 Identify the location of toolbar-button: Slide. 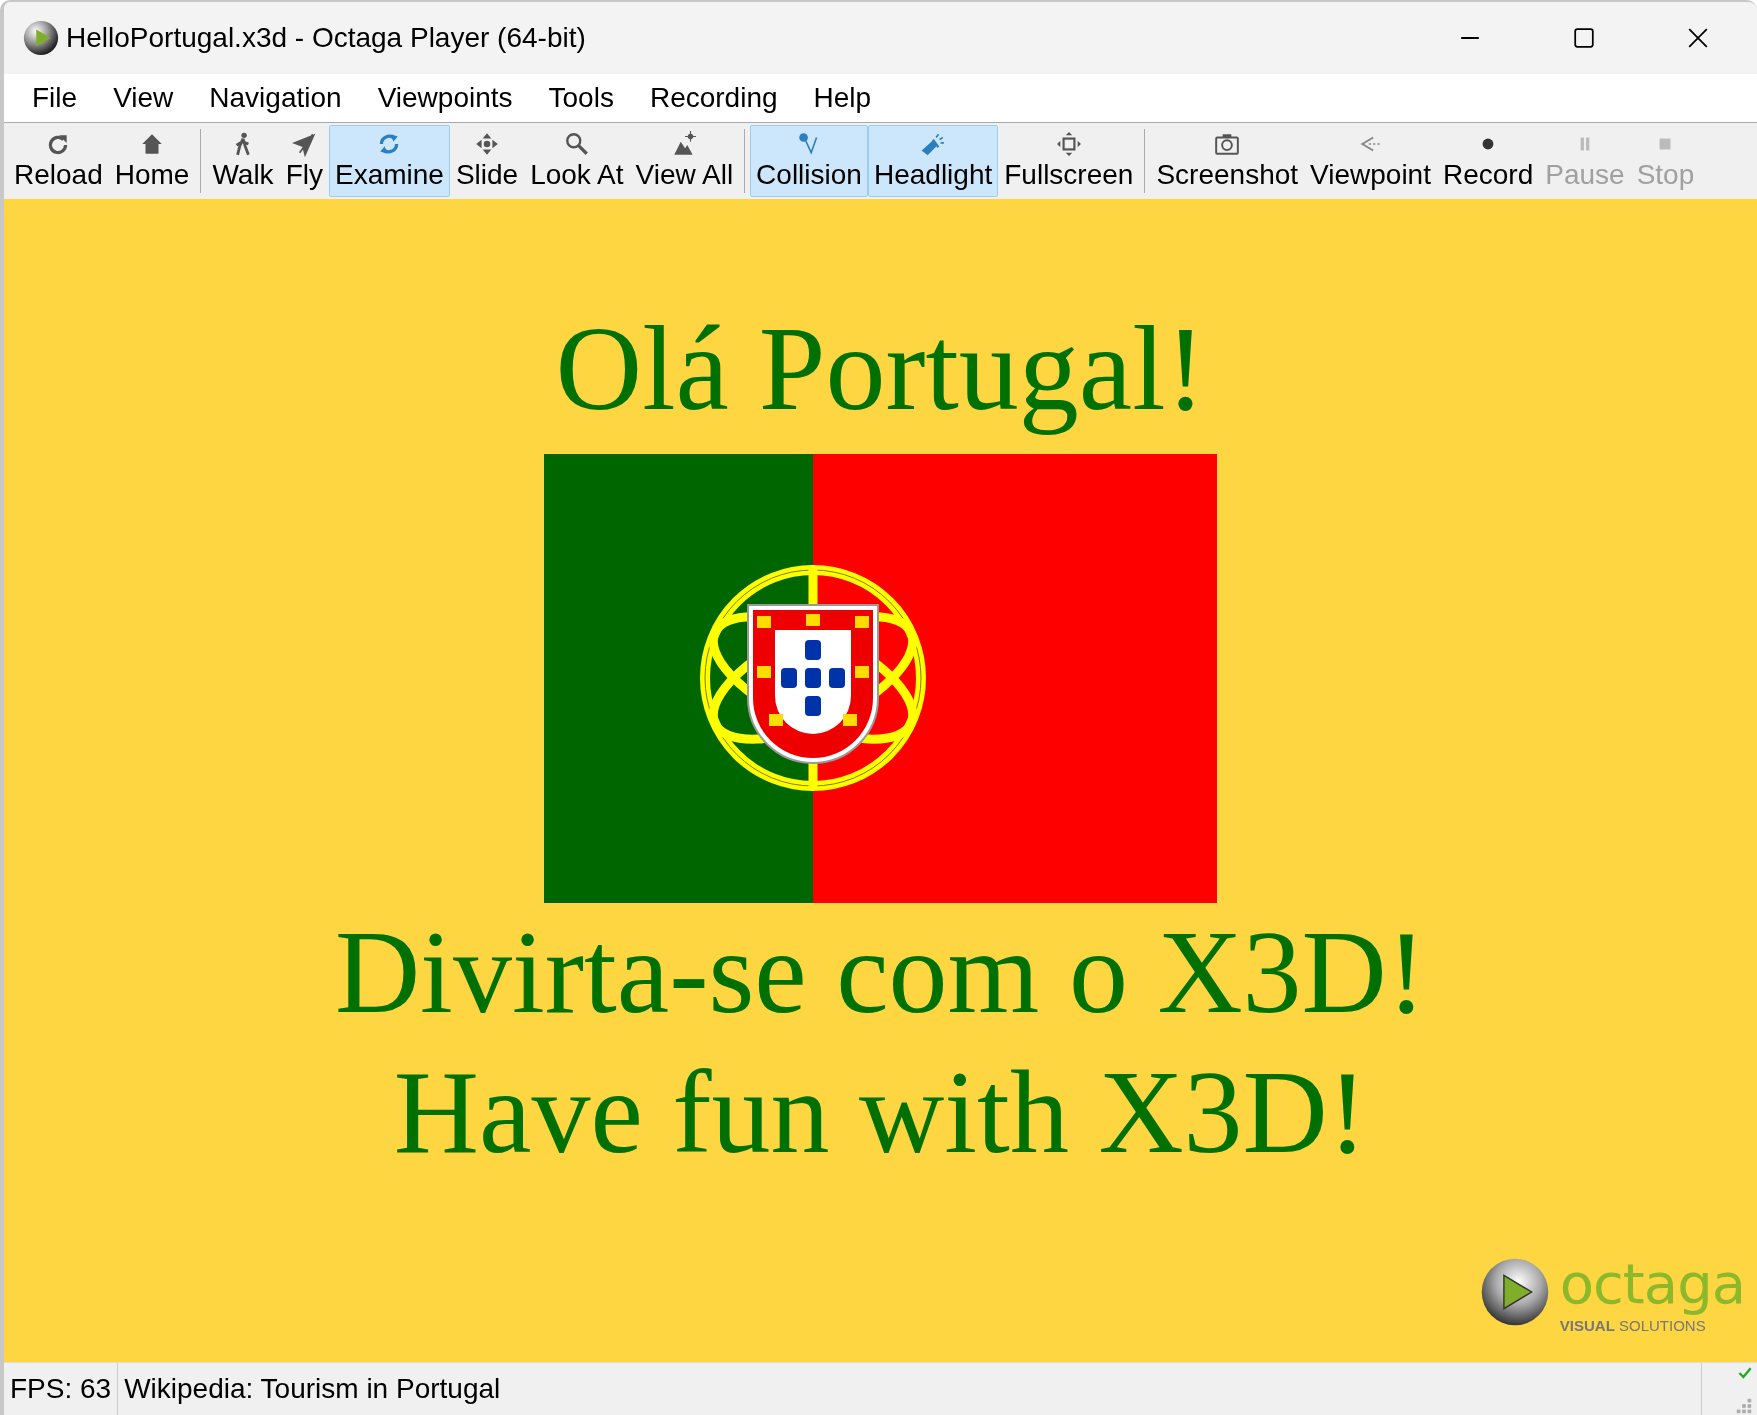
(487, 161).